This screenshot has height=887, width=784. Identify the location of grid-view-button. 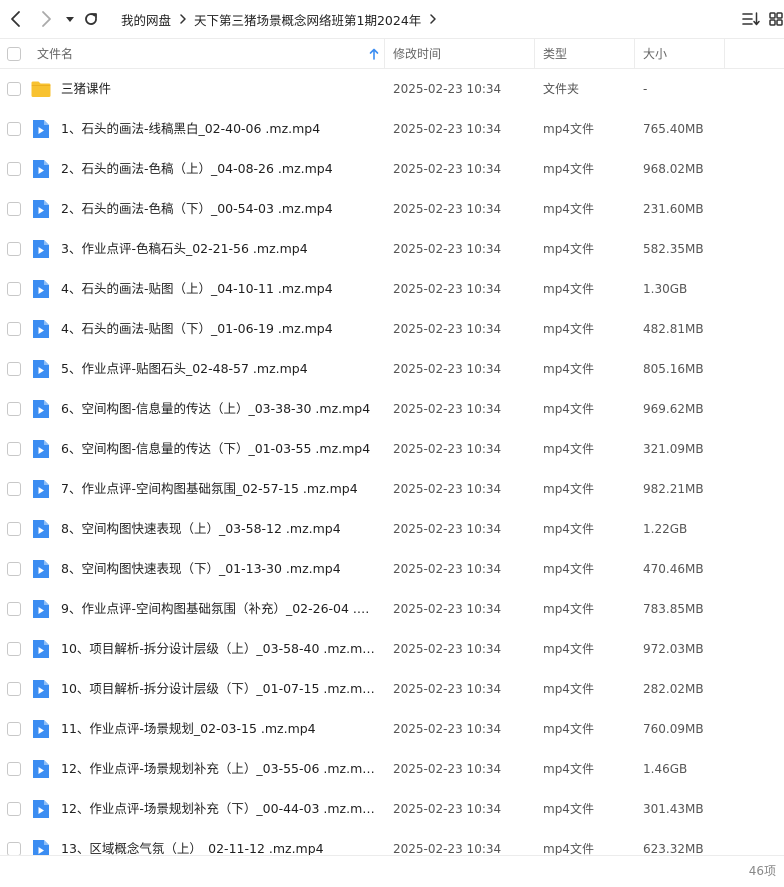
(776, 19).